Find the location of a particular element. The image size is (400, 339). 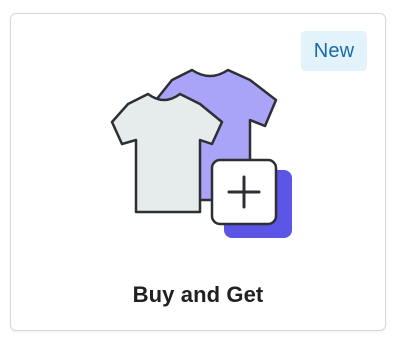

new-badge: New is located at coordinates (334, 51).